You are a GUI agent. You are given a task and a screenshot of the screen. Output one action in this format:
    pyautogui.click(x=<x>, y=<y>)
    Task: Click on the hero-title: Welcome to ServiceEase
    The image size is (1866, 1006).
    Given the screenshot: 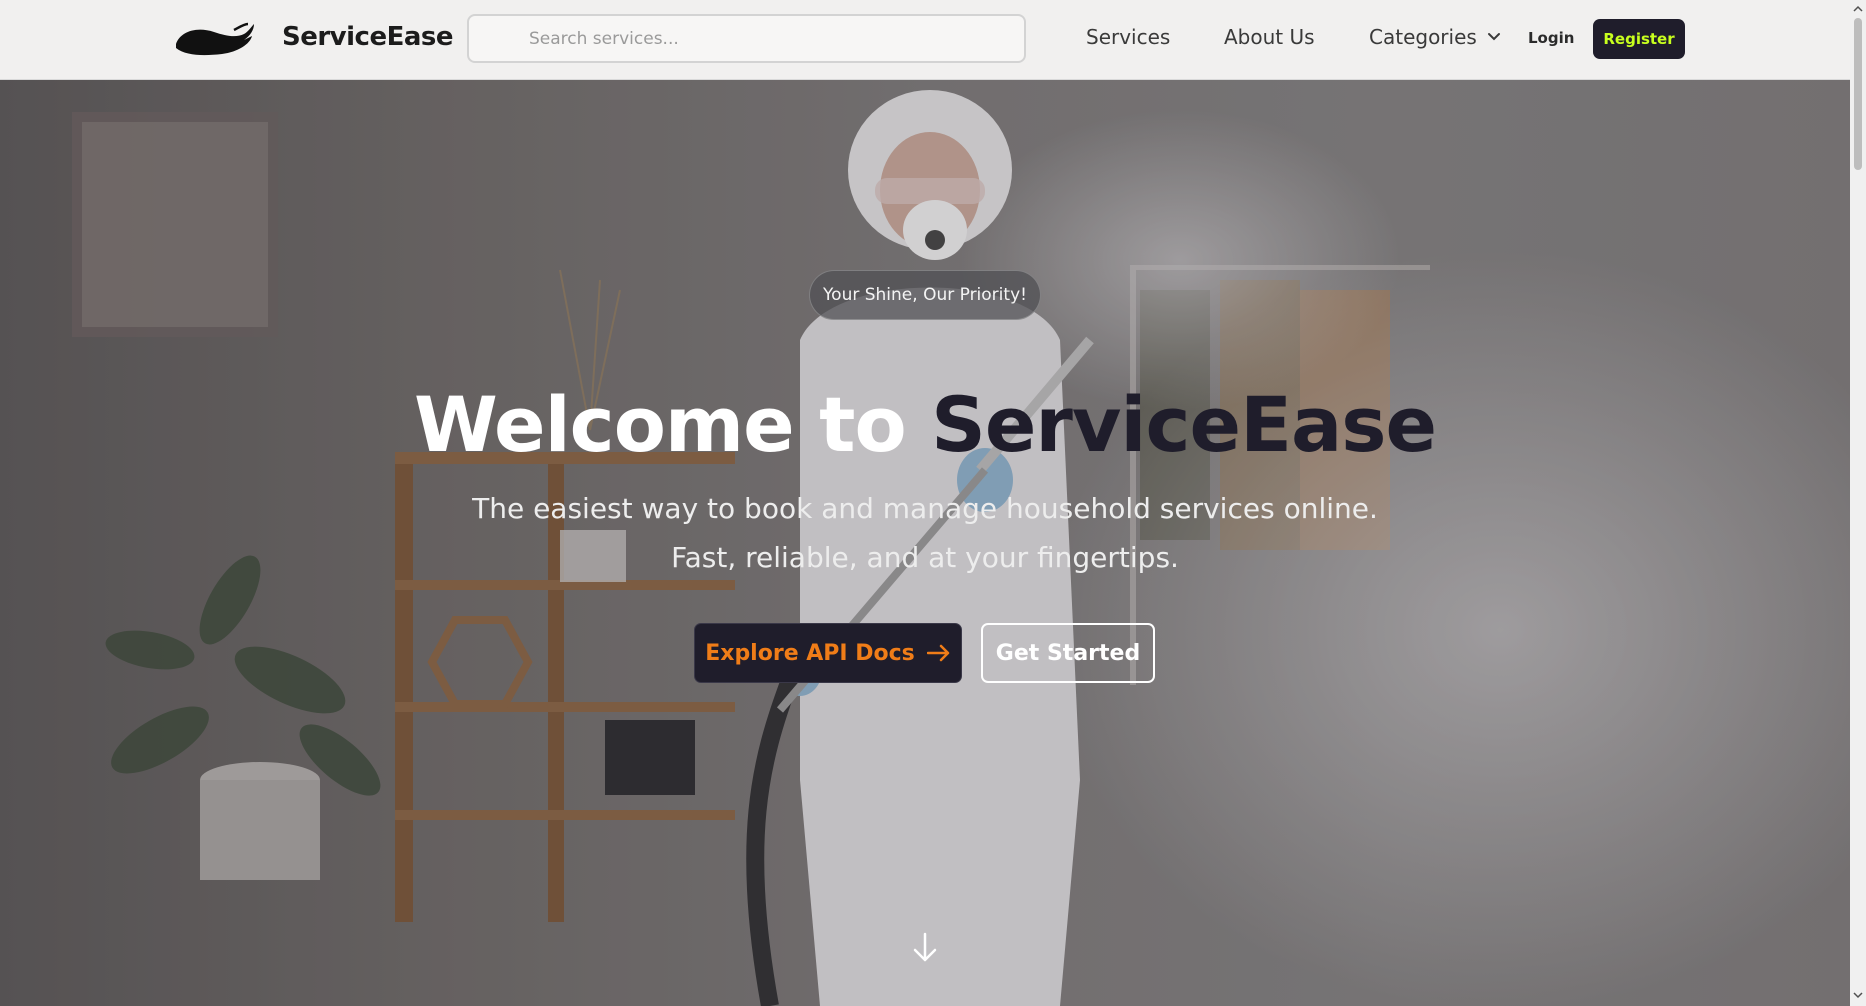 What is the action you would take?
    pyautogui.click(x=925, y=424)
    